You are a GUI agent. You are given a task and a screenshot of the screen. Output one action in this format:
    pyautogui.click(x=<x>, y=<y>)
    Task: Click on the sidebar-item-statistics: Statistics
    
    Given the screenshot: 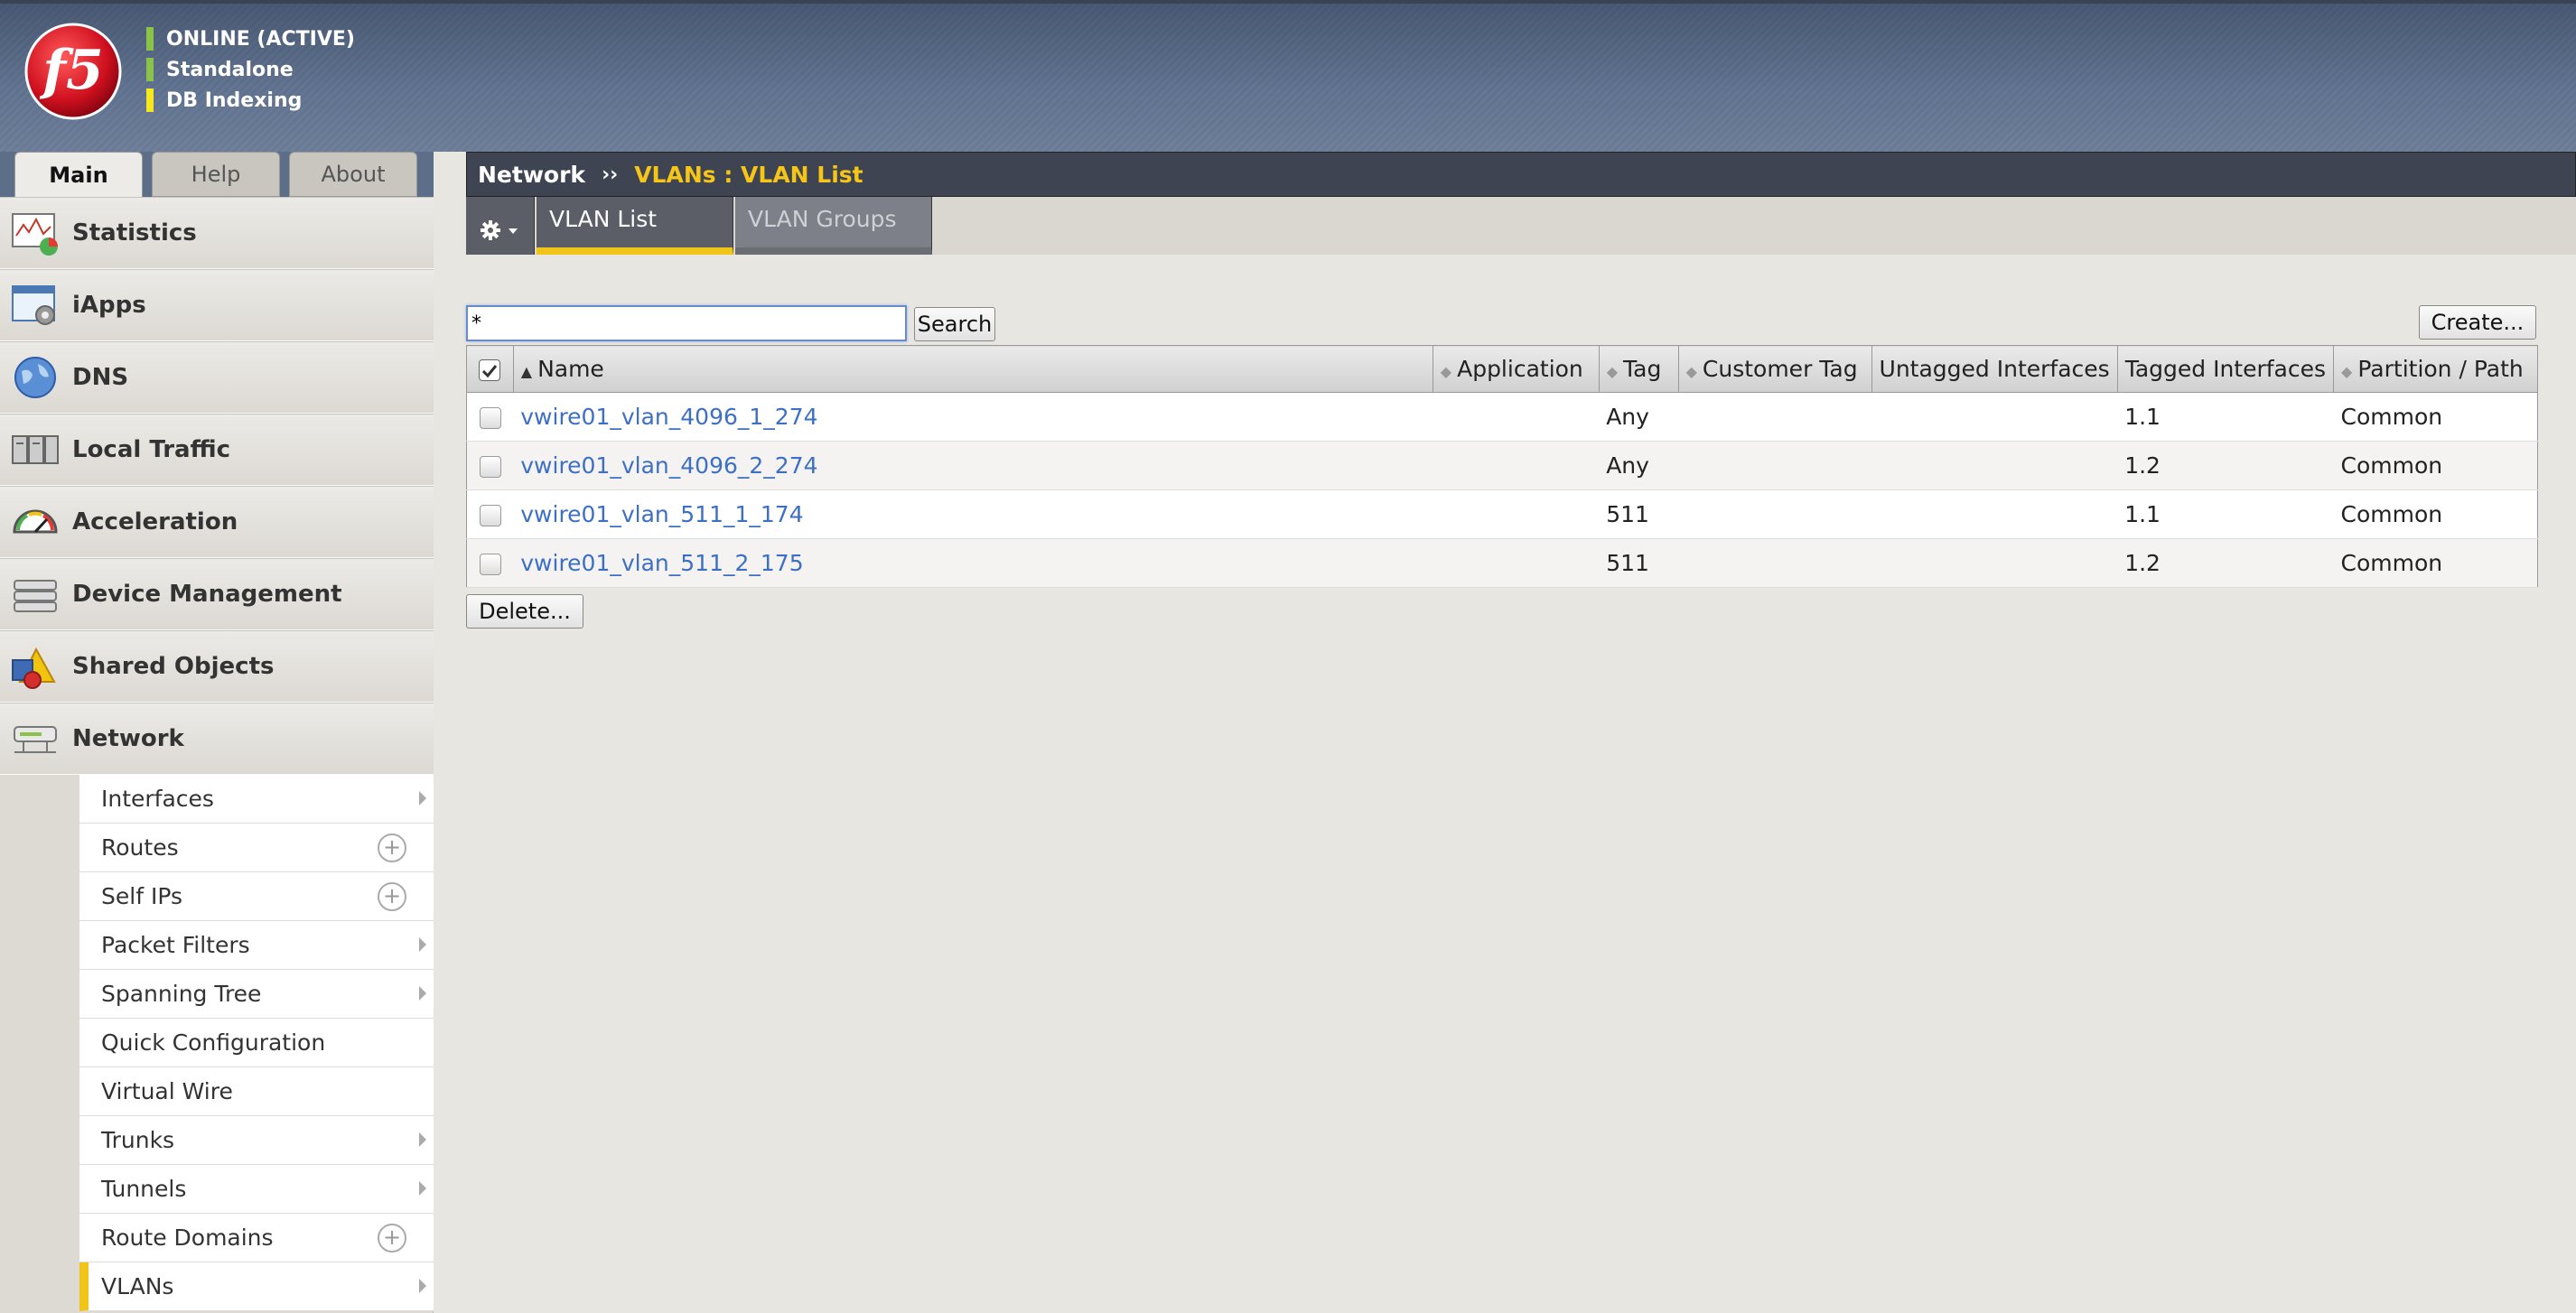 What is the action you would take?
    pyautogui.click(x=217, y=233)
    